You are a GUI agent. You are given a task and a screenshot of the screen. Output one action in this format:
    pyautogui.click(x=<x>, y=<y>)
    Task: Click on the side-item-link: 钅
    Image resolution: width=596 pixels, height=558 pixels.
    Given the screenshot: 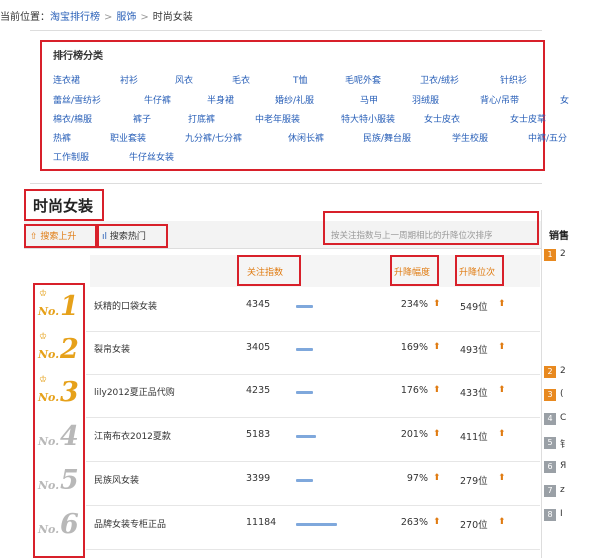 What is the action you would take?
    pyautogui.click(x=564, y=443)
    